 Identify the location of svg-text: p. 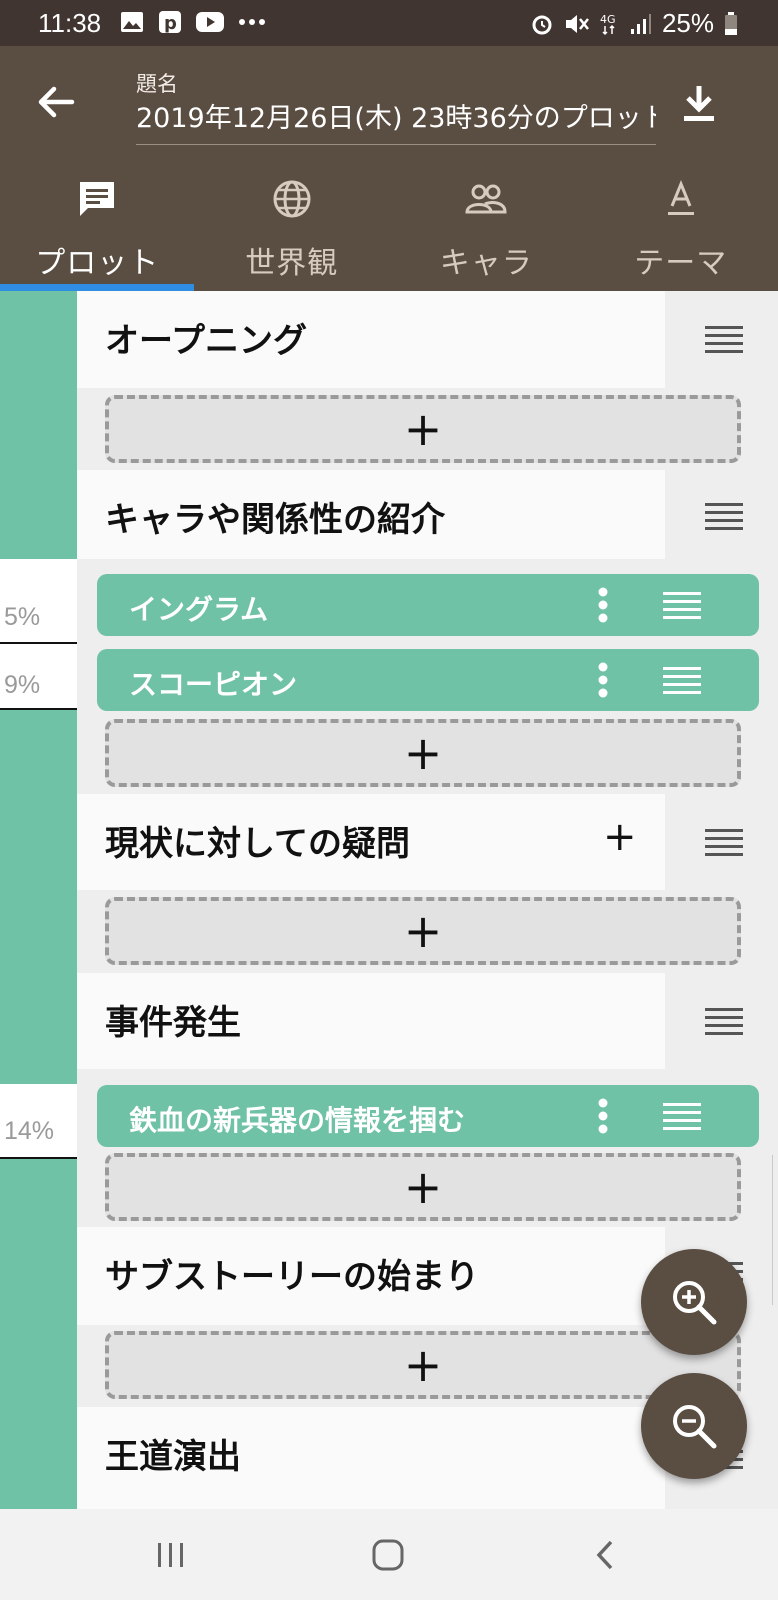
(170, 23).